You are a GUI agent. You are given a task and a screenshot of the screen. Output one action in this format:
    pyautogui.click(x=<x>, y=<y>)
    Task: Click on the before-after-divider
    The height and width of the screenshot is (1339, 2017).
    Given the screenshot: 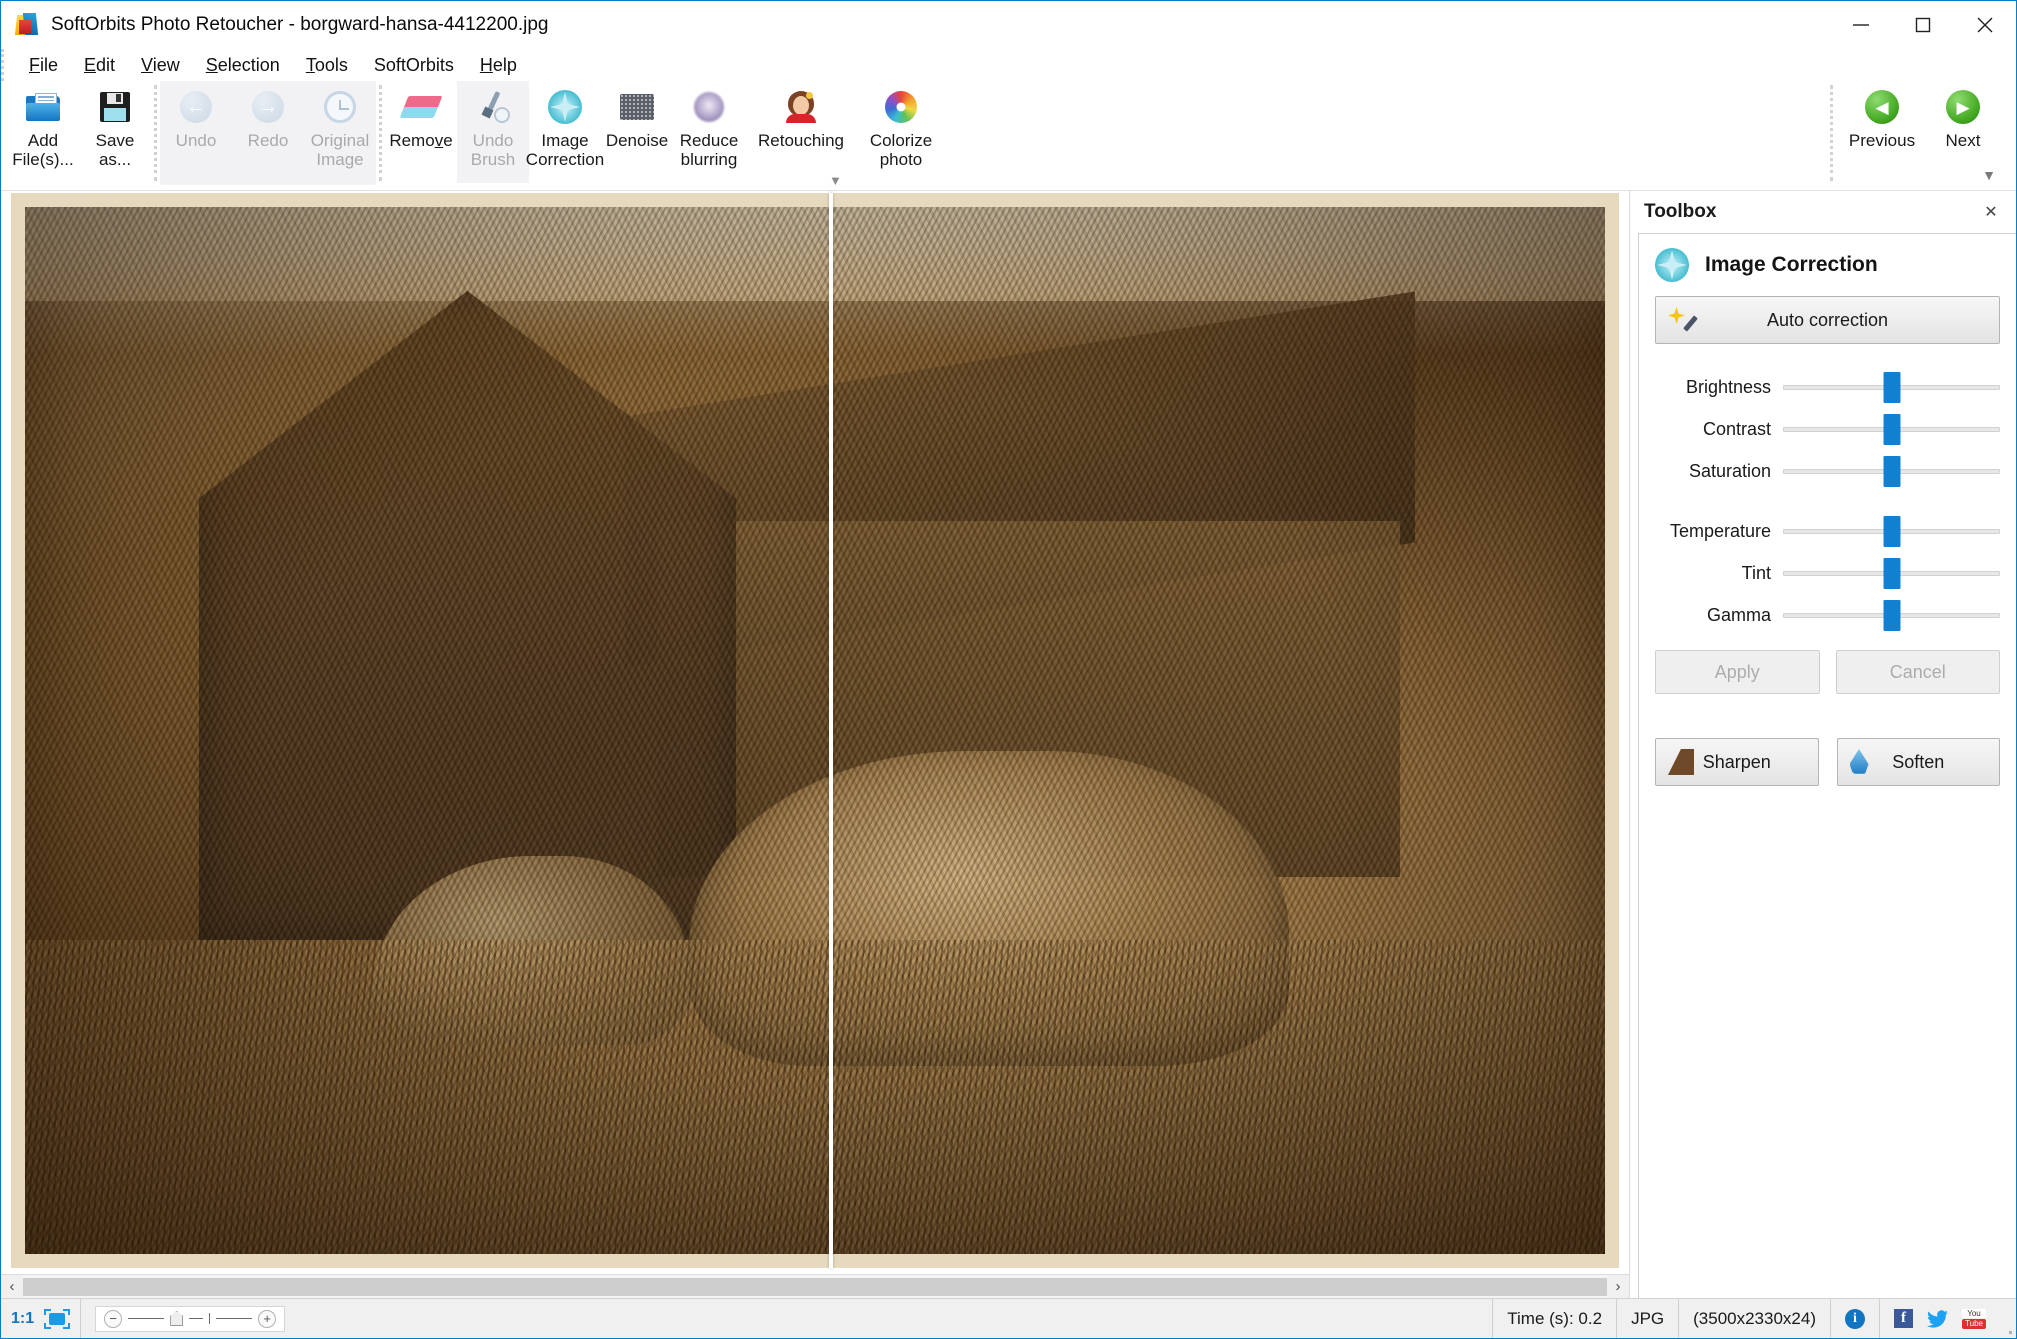 What is the action you would take?
    pyautogui.click(x=831, y=730)
    